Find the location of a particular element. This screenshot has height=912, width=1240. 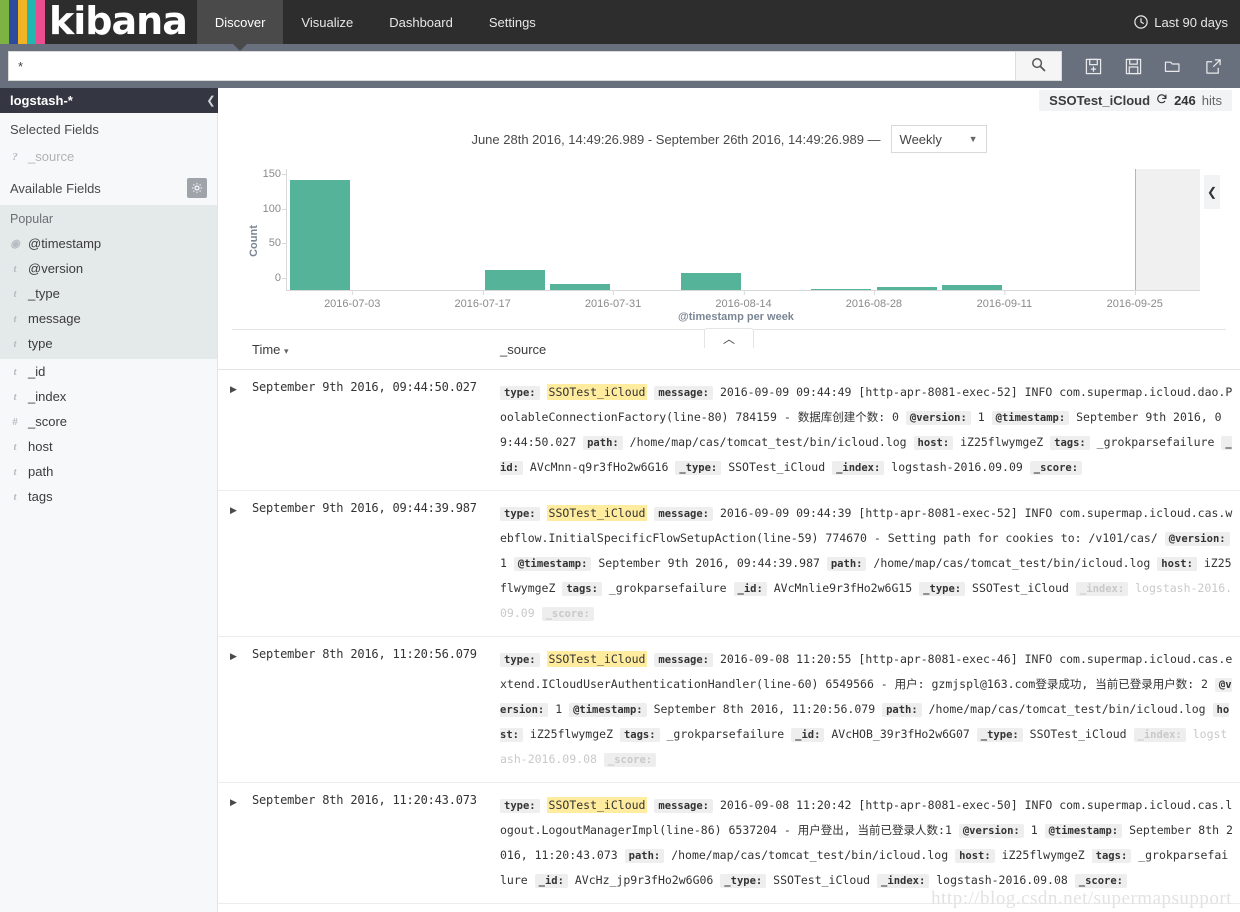

field-item-type: t type is located at coordinates (108, 343).